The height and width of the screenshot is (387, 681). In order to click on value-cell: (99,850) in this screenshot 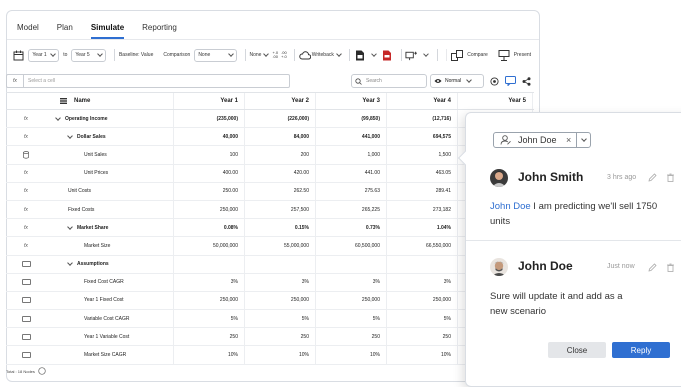, I will do `click(351, 119)`.